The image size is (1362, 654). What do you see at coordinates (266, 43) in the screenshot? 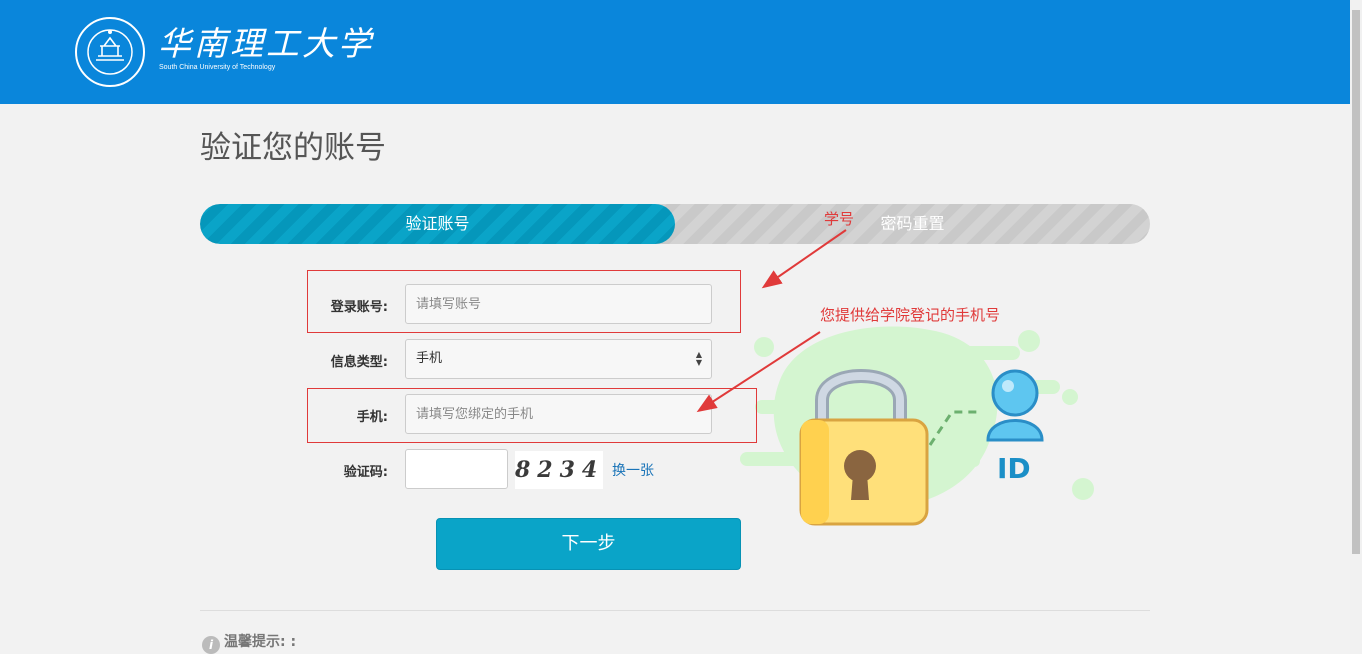
I see `university-name-logo: 华南理工大学` at bounding box center [266, 43].